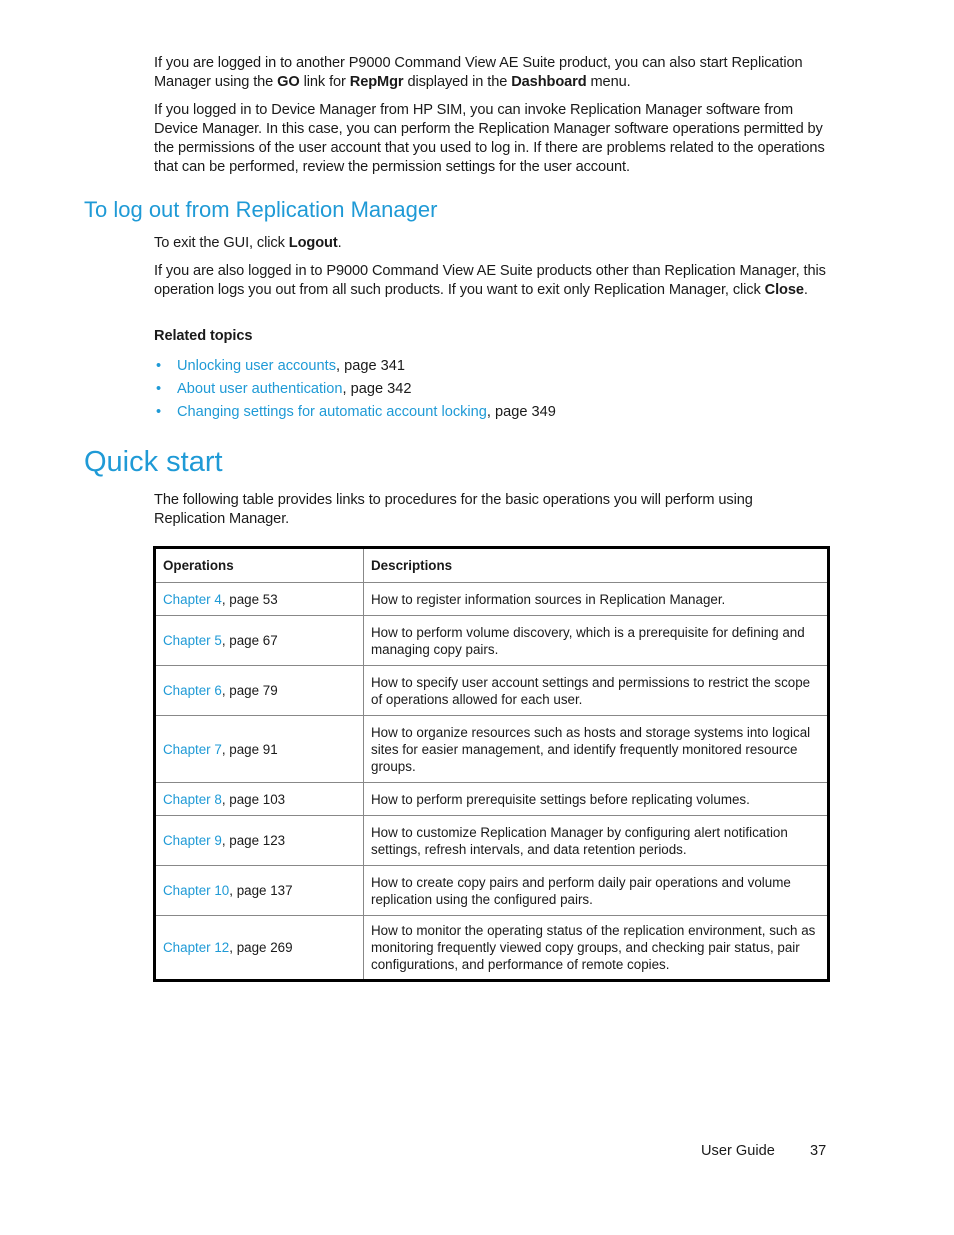 This screenshot has width=954, height=1235. I want to click on page-ref: , page 342, so click(377, 389).